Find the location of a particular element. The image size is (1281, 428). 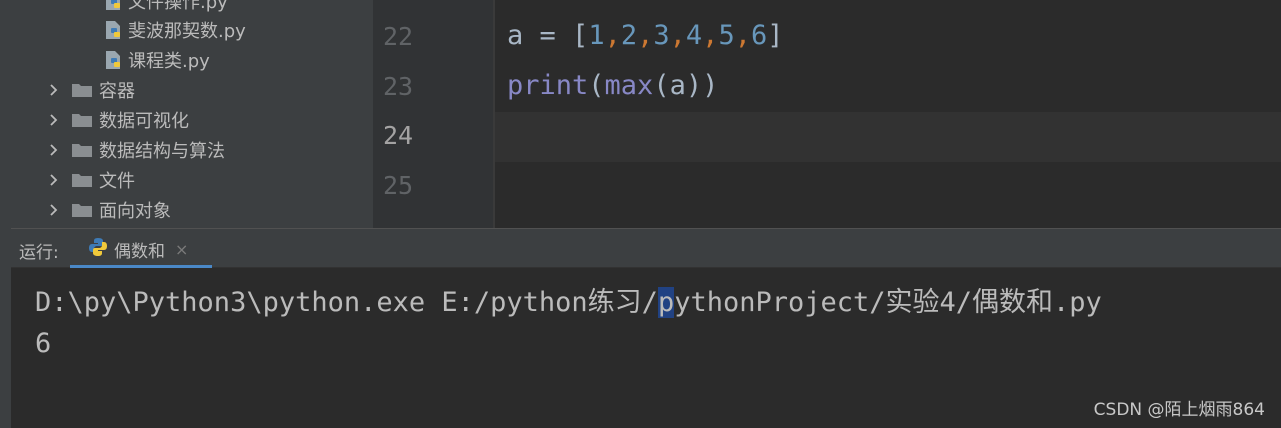

tree-folder-item: 容器 is located at coordinates (90, 90).